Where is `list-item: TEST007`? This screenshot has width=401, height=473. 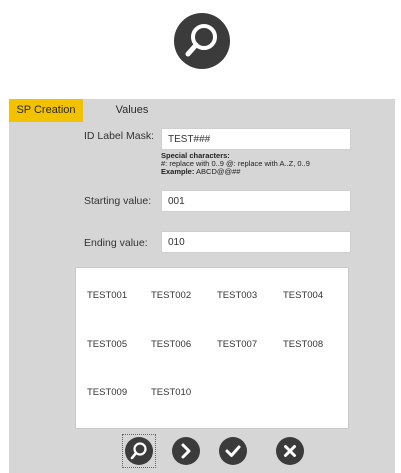
list-item: TEST007 is located at coordinates (237, 344).